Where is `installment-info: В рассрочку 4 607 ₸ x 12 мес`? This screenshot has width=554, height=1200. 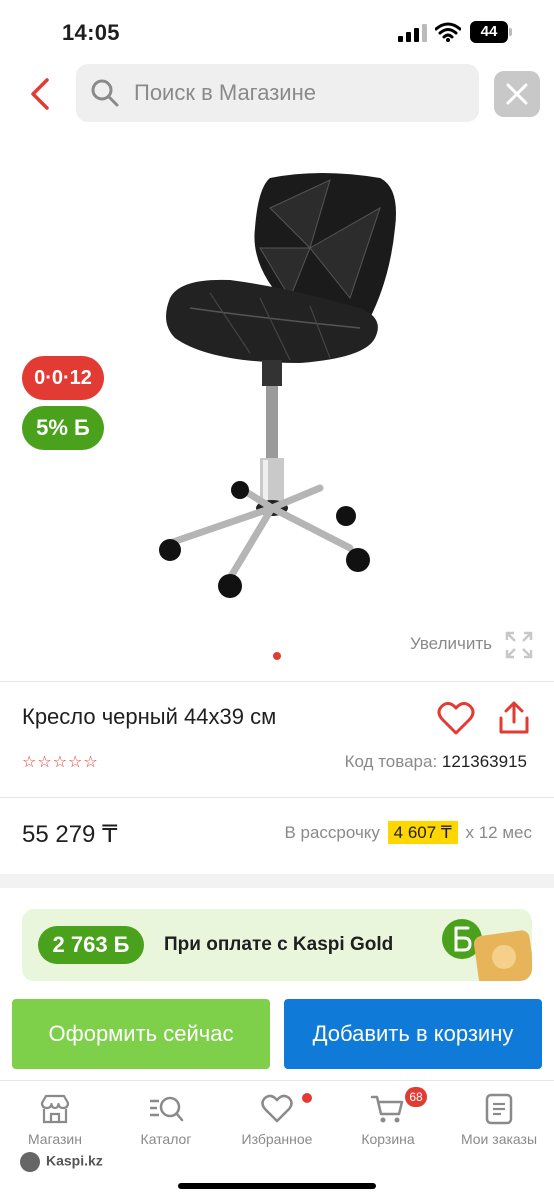
installment-info: В рассрочку 4 607 ₸ x 12 мес is located at coordinates (408, 832).